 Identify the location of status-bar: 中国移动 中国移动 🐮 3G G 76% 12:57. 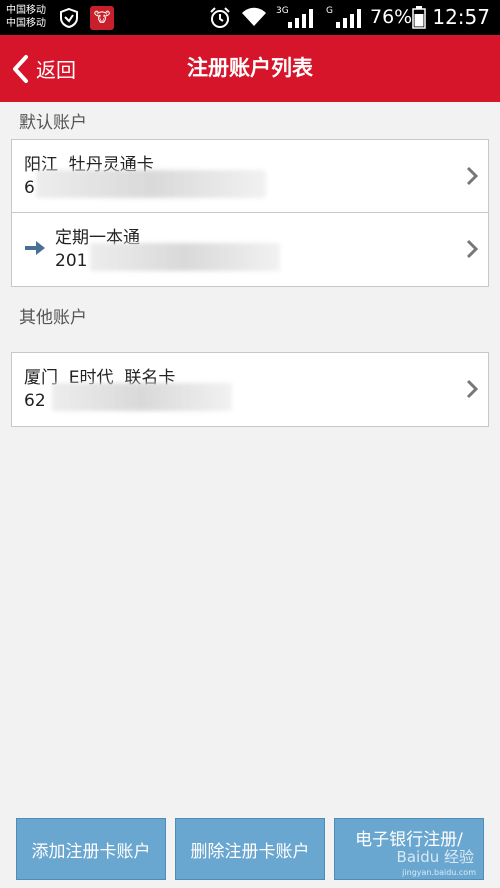
(250, 17).